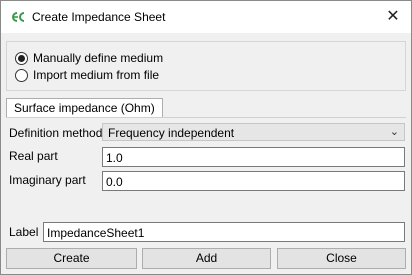 The width and height of the screenshot is (412, 275). Describe the element at coordinates (341, 258) in the screenshot. I see `close-button: Close` at that location.